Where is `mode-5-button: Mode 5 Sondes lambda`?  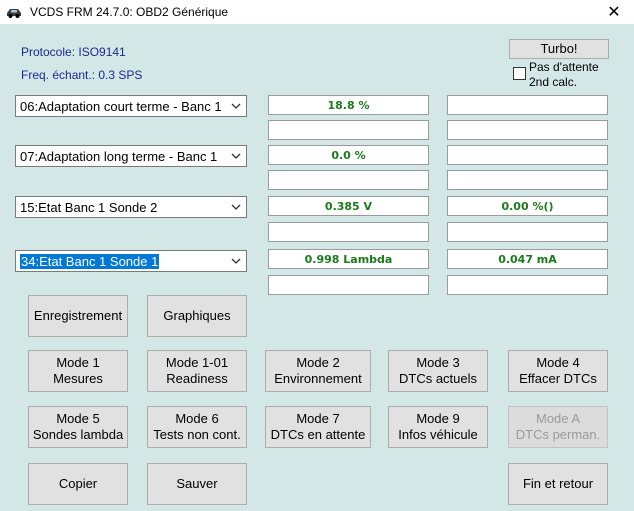 mode-5-button: Mode 5 Sondes lambda is located at coordinates (78, 427).